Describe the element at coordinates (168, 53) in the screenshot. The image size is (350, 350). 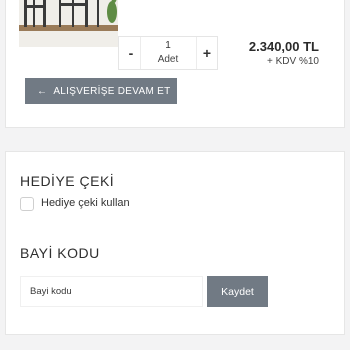
I see `quantity-stepper: - Adet +` at that location.